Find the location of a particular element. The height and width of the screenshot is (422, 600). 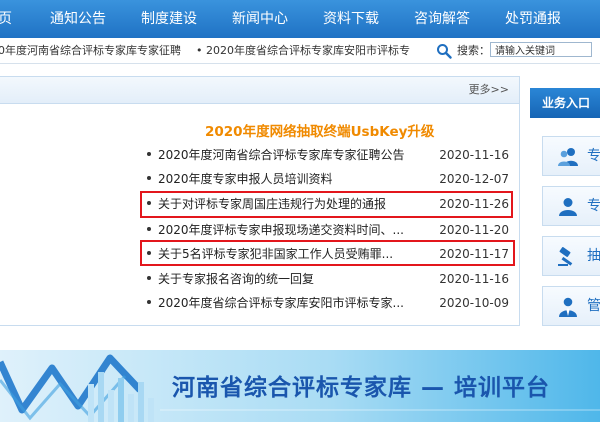

sidebar-button-expert-login: 专 is located at coordinates (571, 206).